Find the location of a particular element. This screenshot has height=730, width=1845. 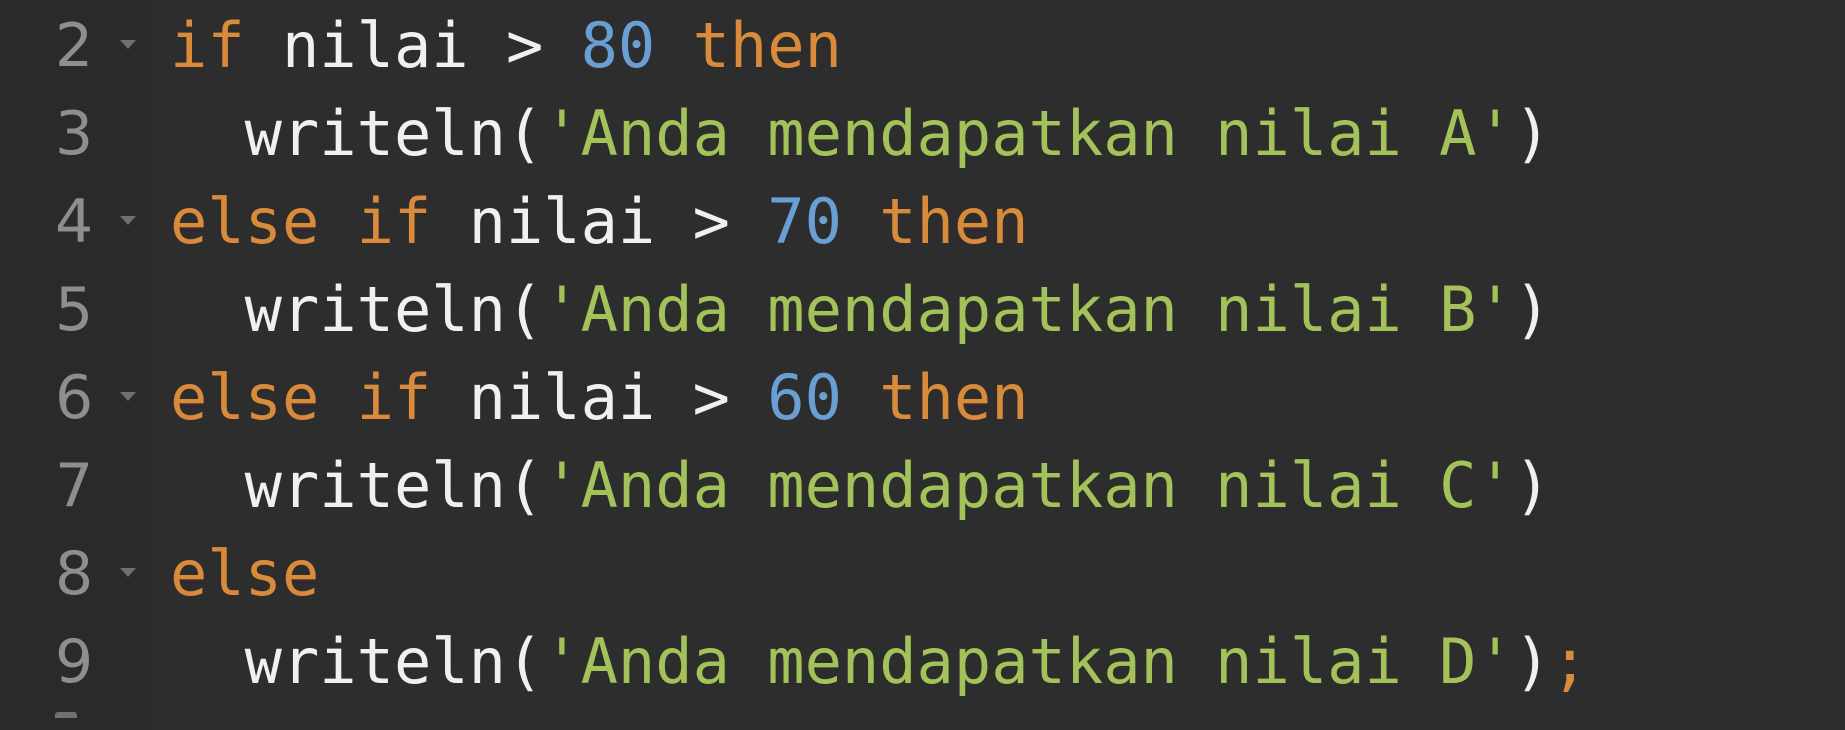

line-number: 6 is located at coordinates (74, 398).